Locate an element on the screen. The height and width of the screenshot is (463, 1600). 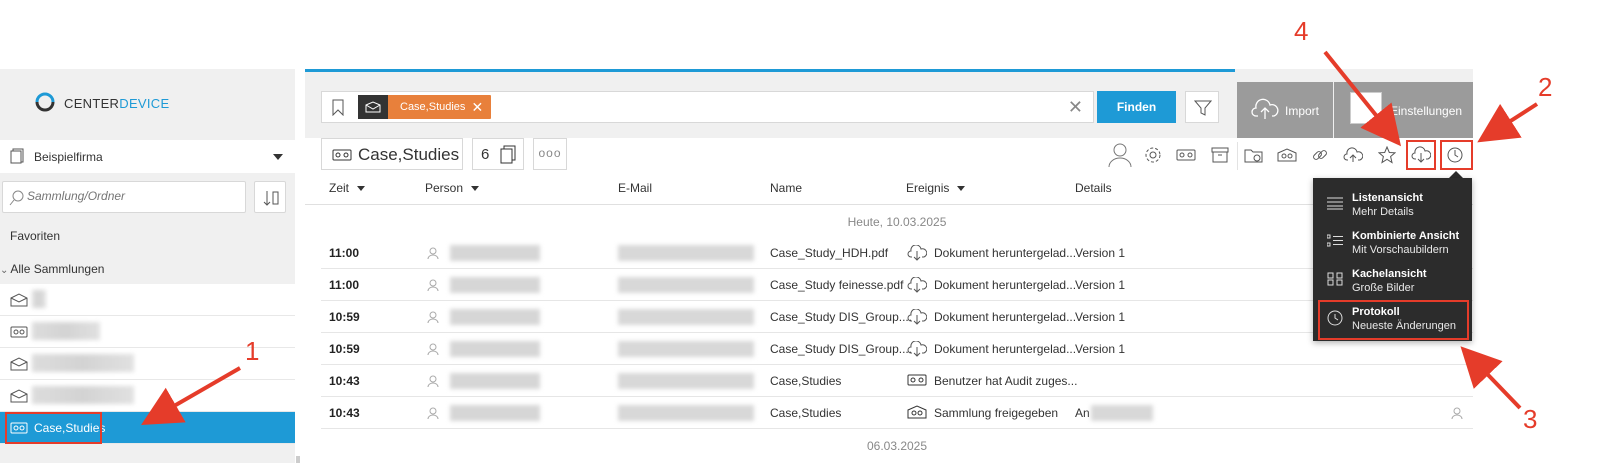
column-header-person: Person is located at coordinates (452, 188).